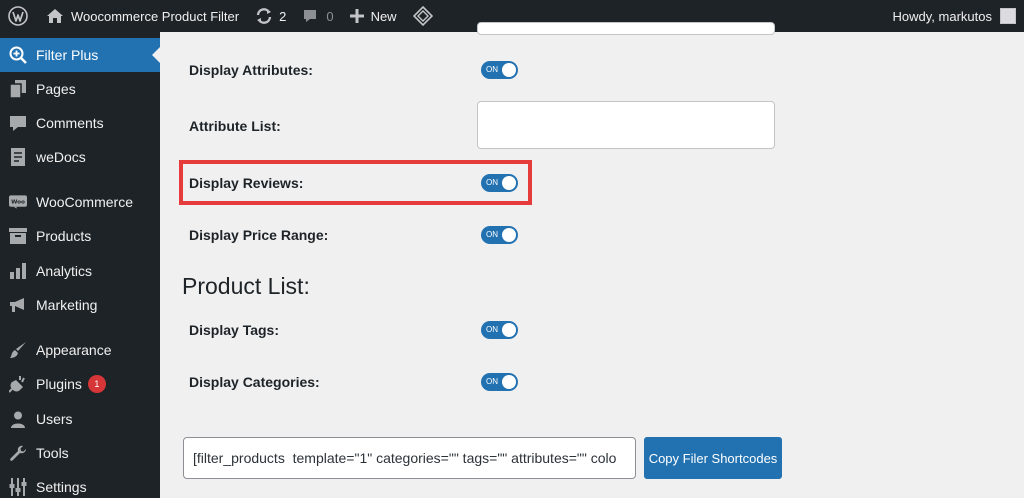 The height and width of the screenshot is (498, 1024). What do you see at coordinates (499, 70) in the screenshot?
I see `display-attributes-toggle: ON` at bounding box center [499, 70].